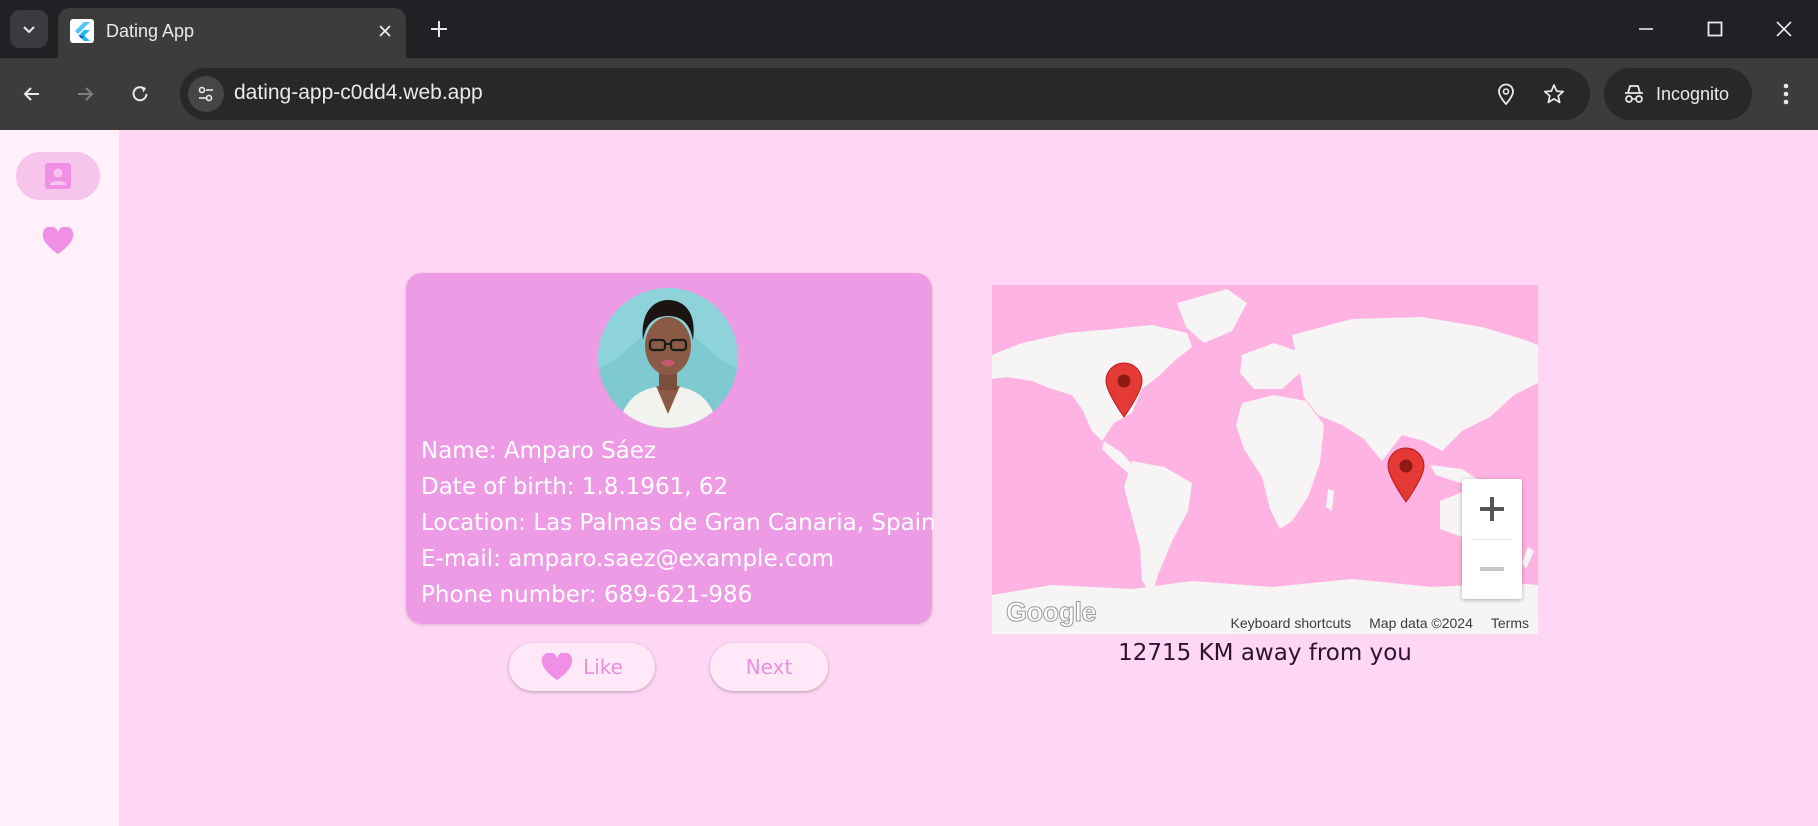  What do you see at coordinates (59, 478) in the screenshot?
I see `navigation-rail` at bounding box center [59, 478].